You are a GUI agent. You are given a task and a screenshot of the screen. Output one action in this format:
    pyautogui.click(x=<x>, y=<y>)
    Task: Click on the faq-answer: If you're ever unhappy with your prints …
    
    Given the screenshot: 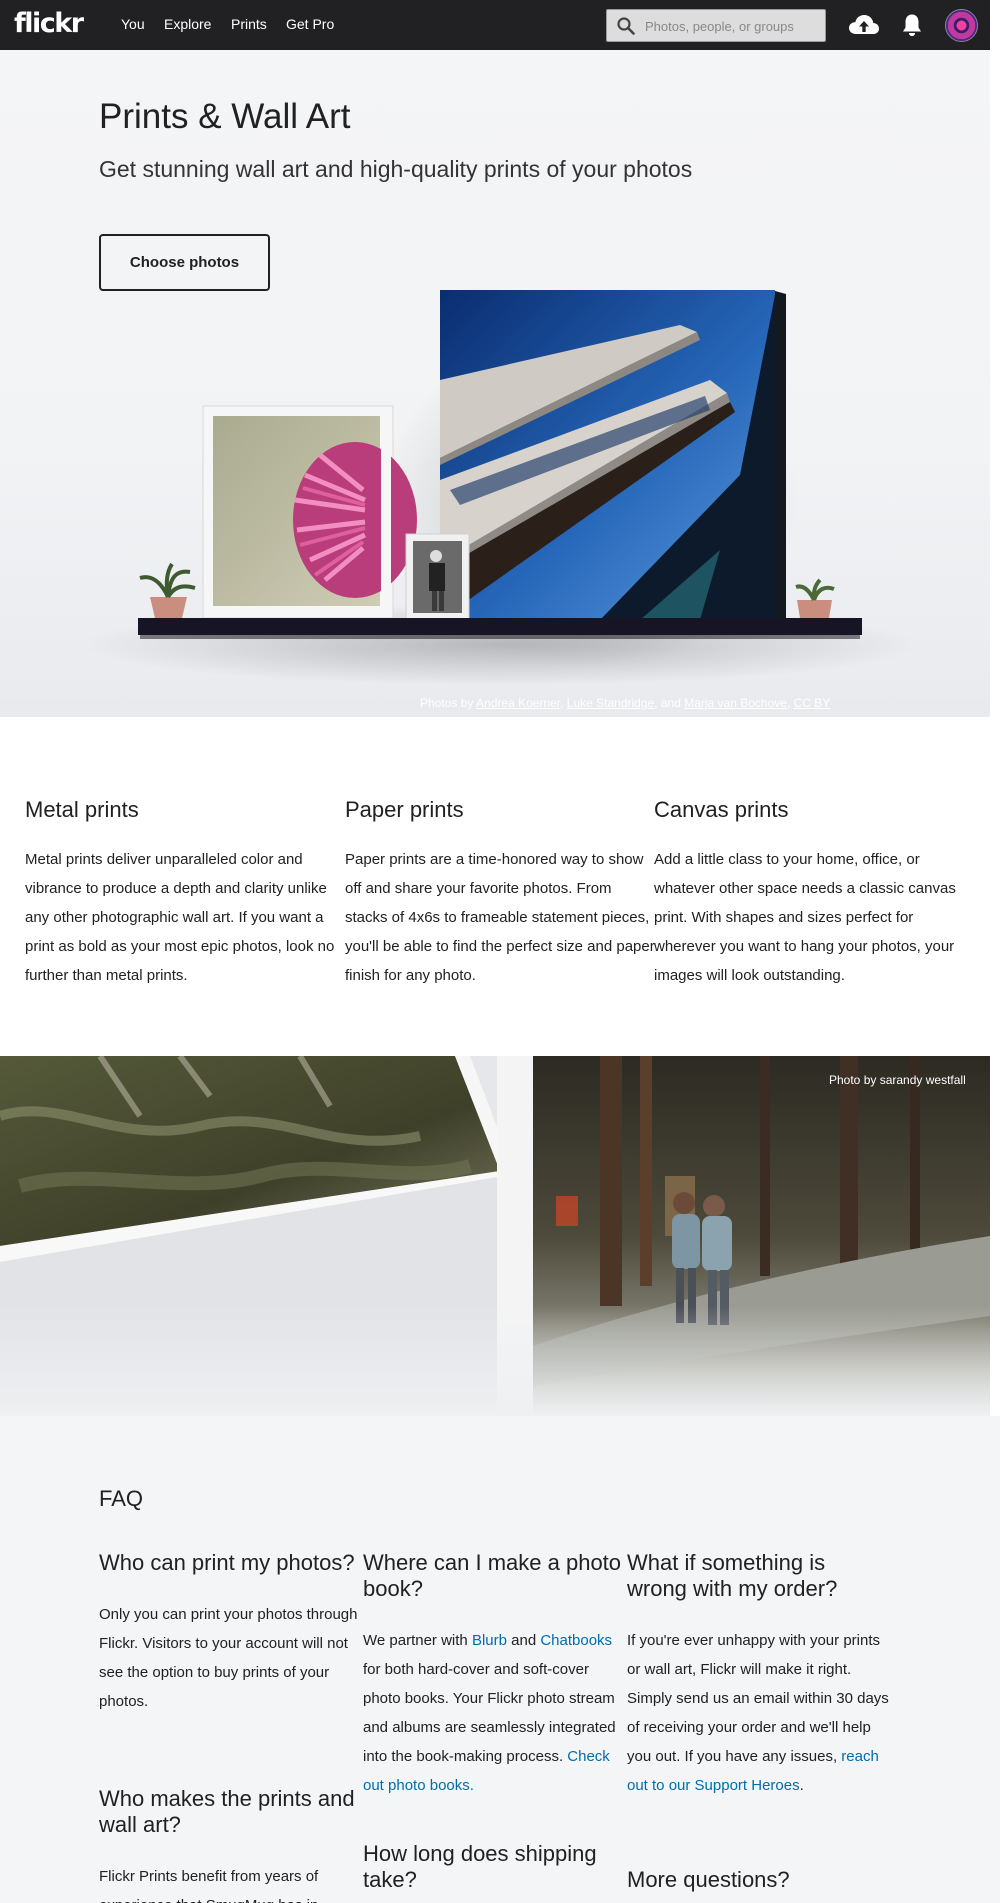 What is the action you would take?
    pyautogui.click(x=759, y=1713)
    